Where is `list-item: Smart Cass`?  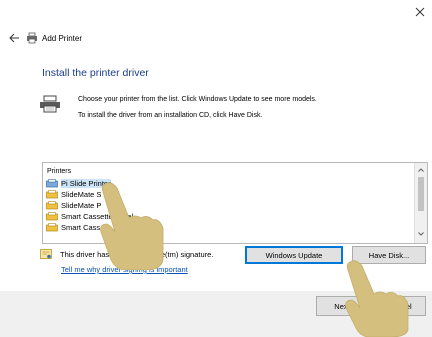
list-item: Smart Cass is located at coordinates (235, 227).